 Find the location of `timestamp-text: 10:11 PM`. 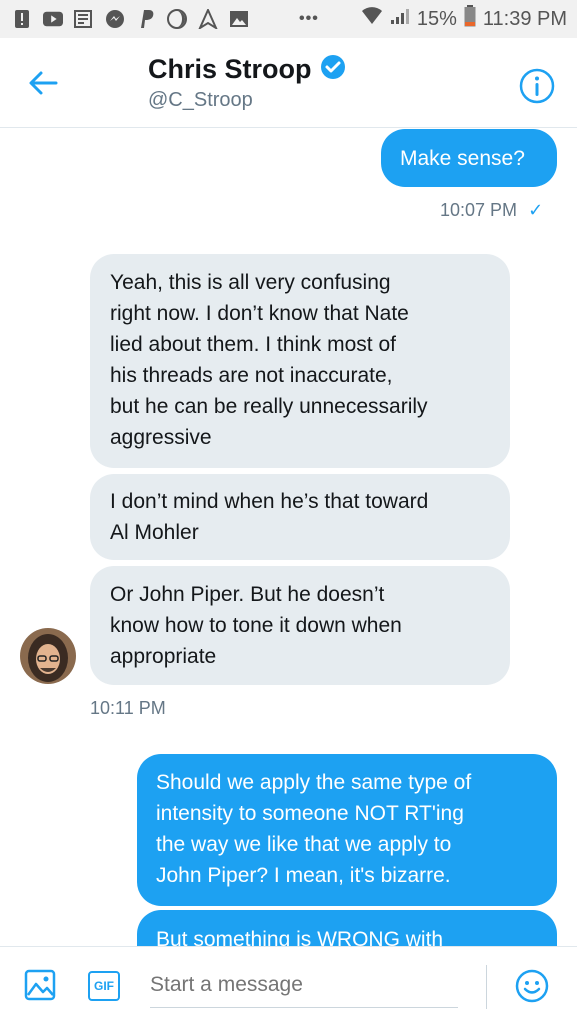

timestamp-text: 10:11 PM is located at coordinates (128, 708).